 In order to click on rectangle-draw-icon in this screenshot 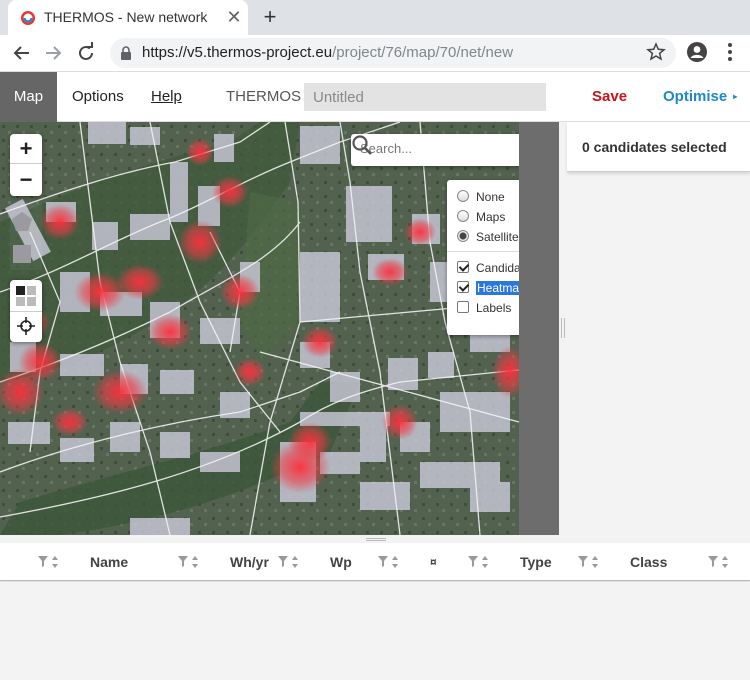, I will do `click(22, 254)`.